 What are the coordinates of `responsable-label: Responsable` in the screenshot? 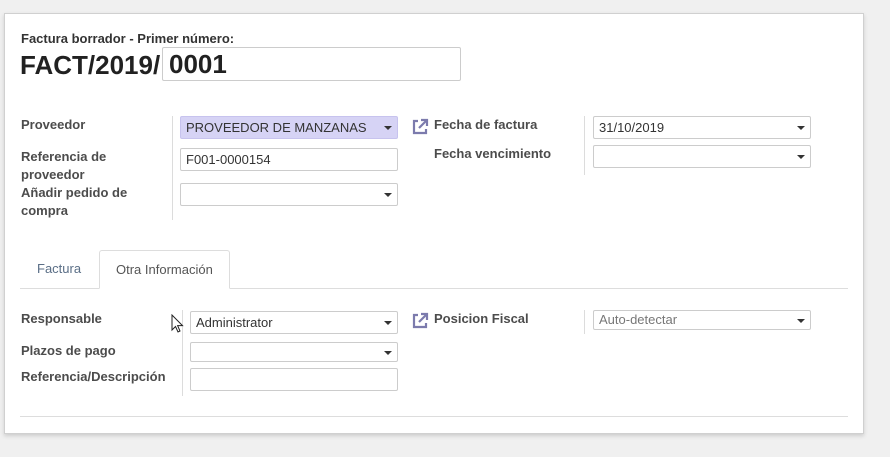 It's located at (61, 318).